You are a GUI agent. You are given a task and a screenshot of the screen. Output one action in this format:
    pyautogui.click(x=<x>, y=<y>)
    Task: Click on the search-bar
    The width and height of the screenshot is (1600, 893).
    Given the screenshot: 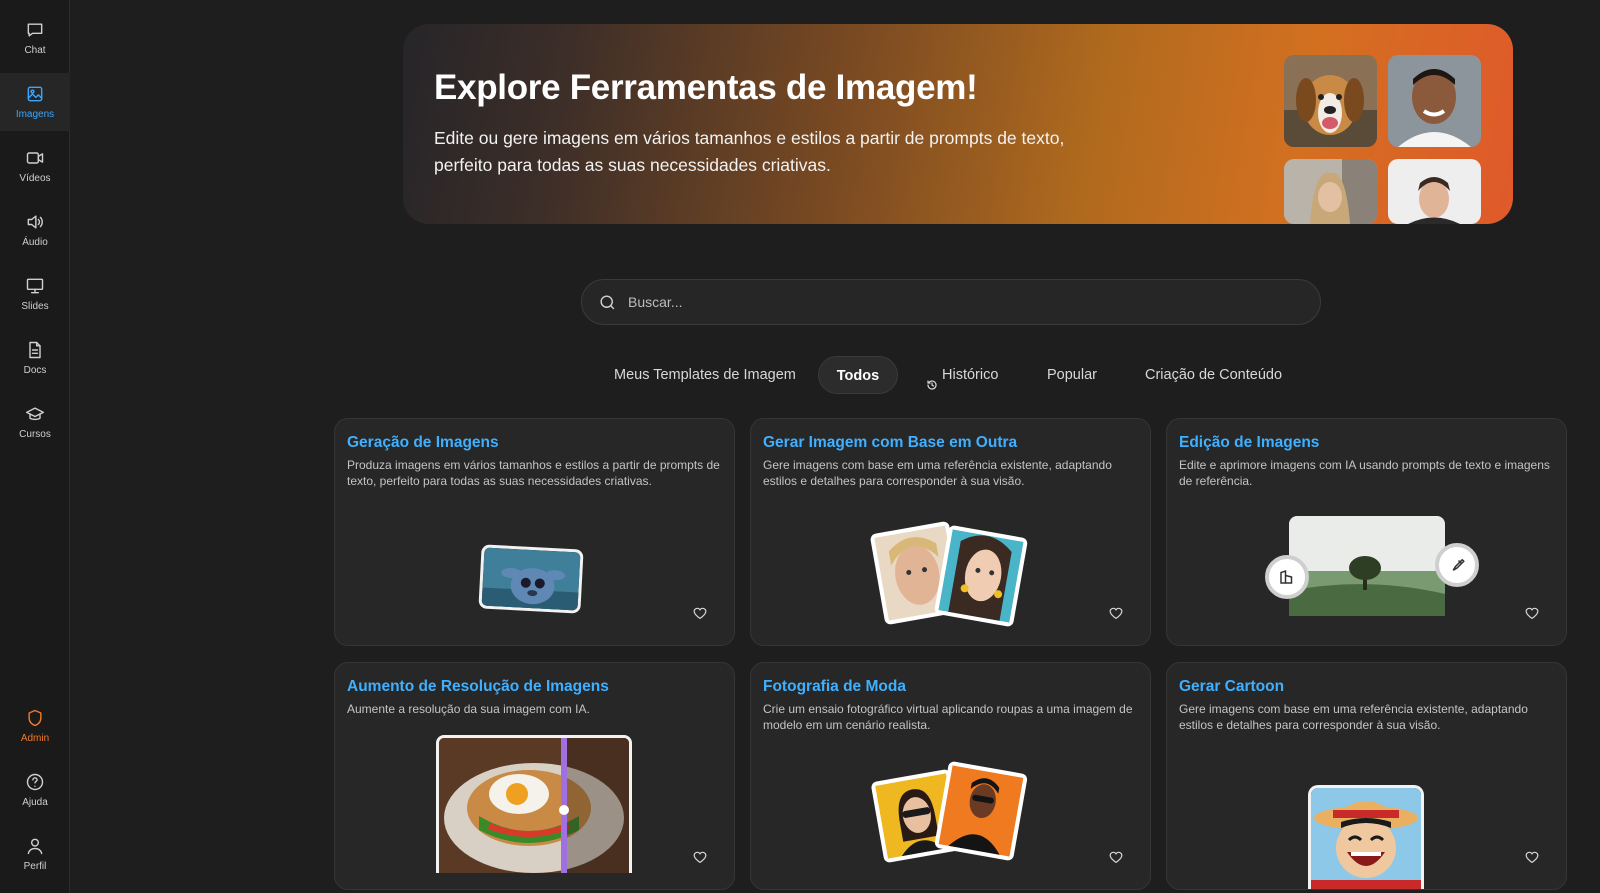 What is the action you would take?
    pyautogui.click(x=951, y=302)
    